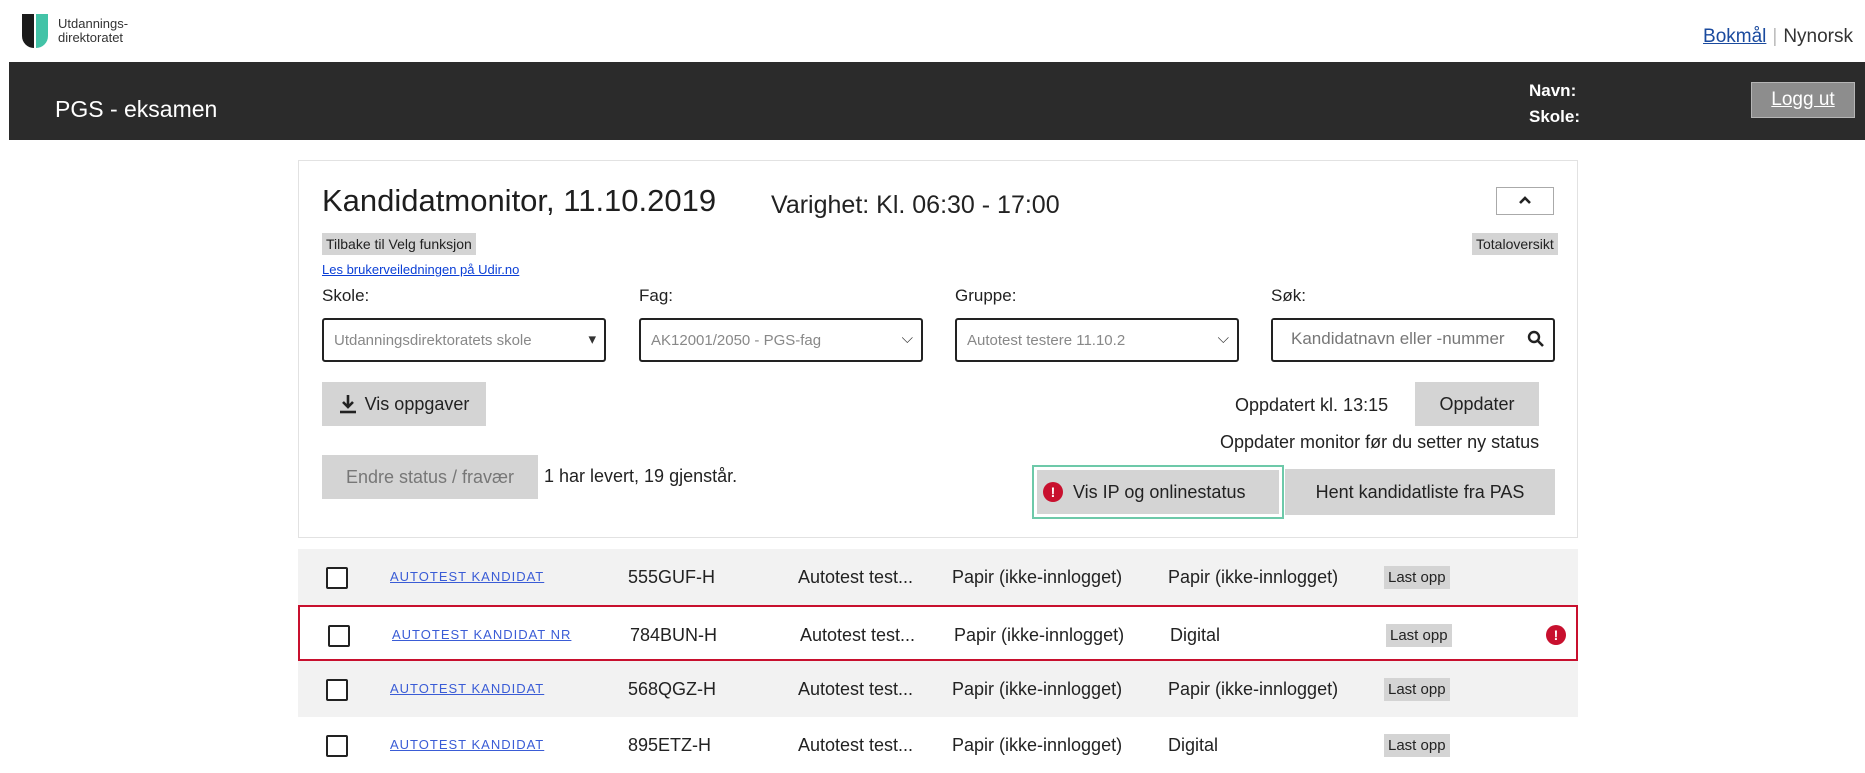  Describe the element at coordinates (91, 37) in the screenshot. I see `logo-text-line2: direktoratet` at that location.